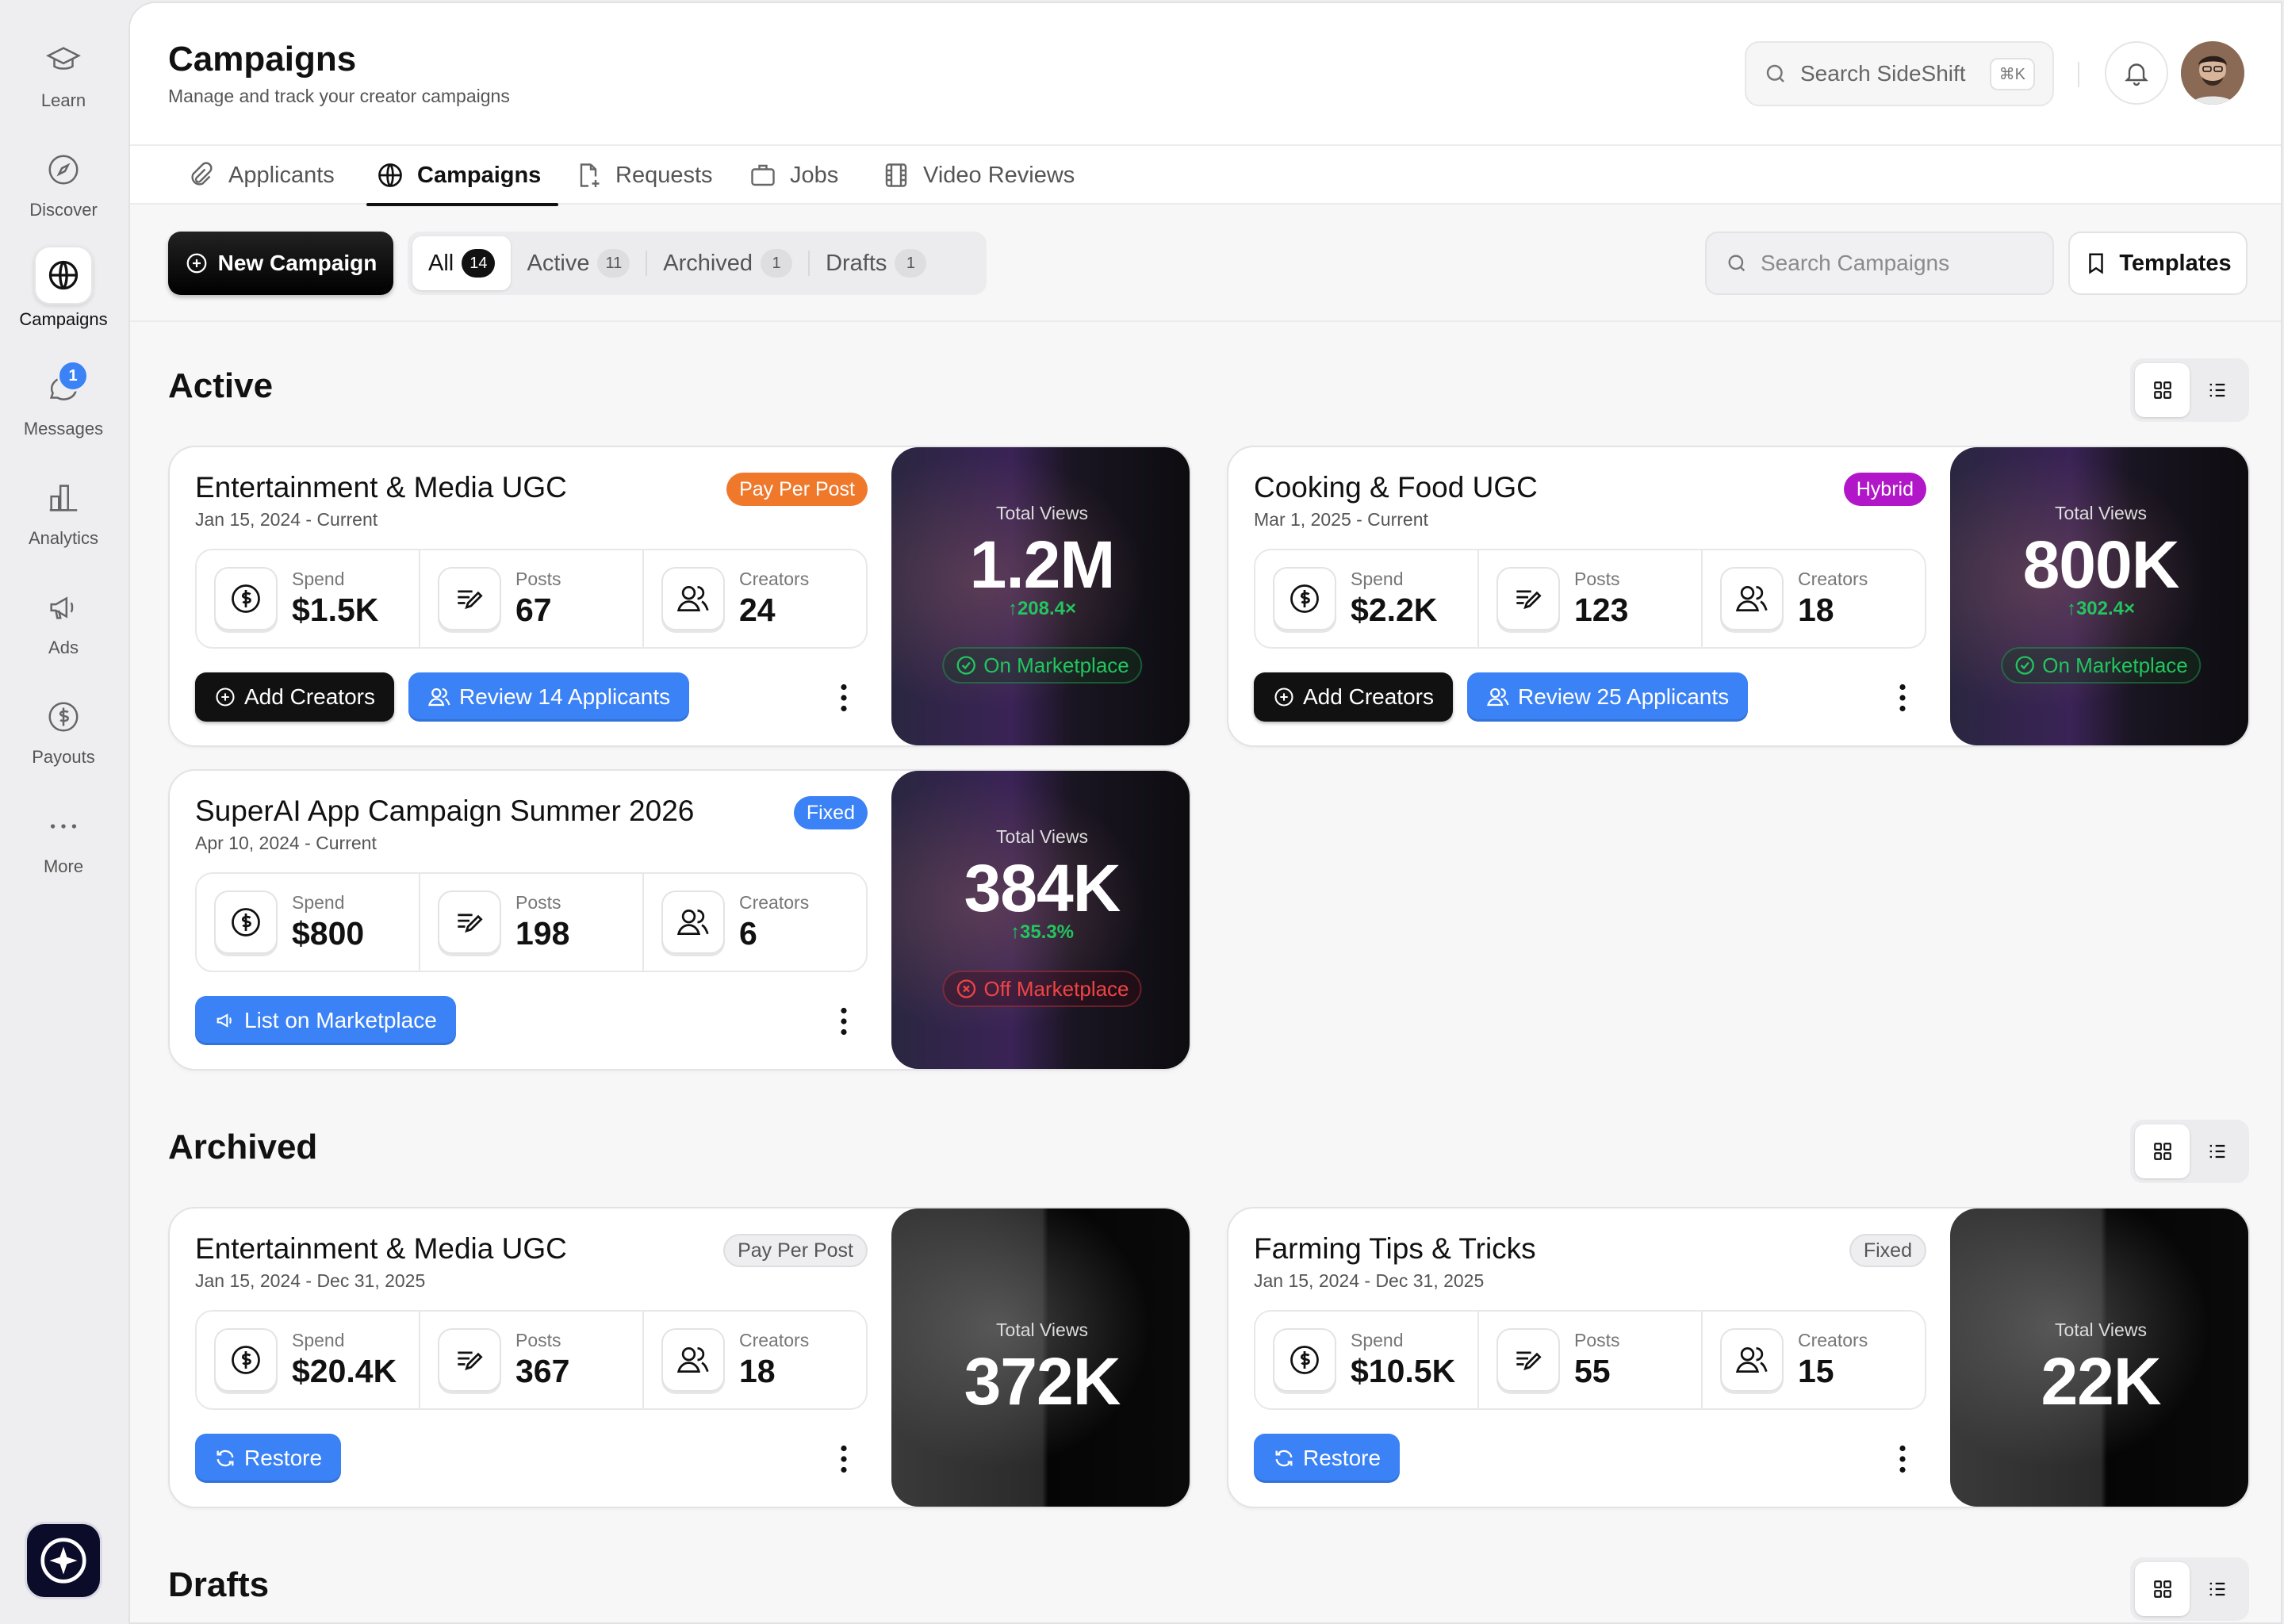  What do you see at coordinates (63, 74) in the screenshot?
I see `sidebar-item-learn: Learn` at bounding box center [63, 74].